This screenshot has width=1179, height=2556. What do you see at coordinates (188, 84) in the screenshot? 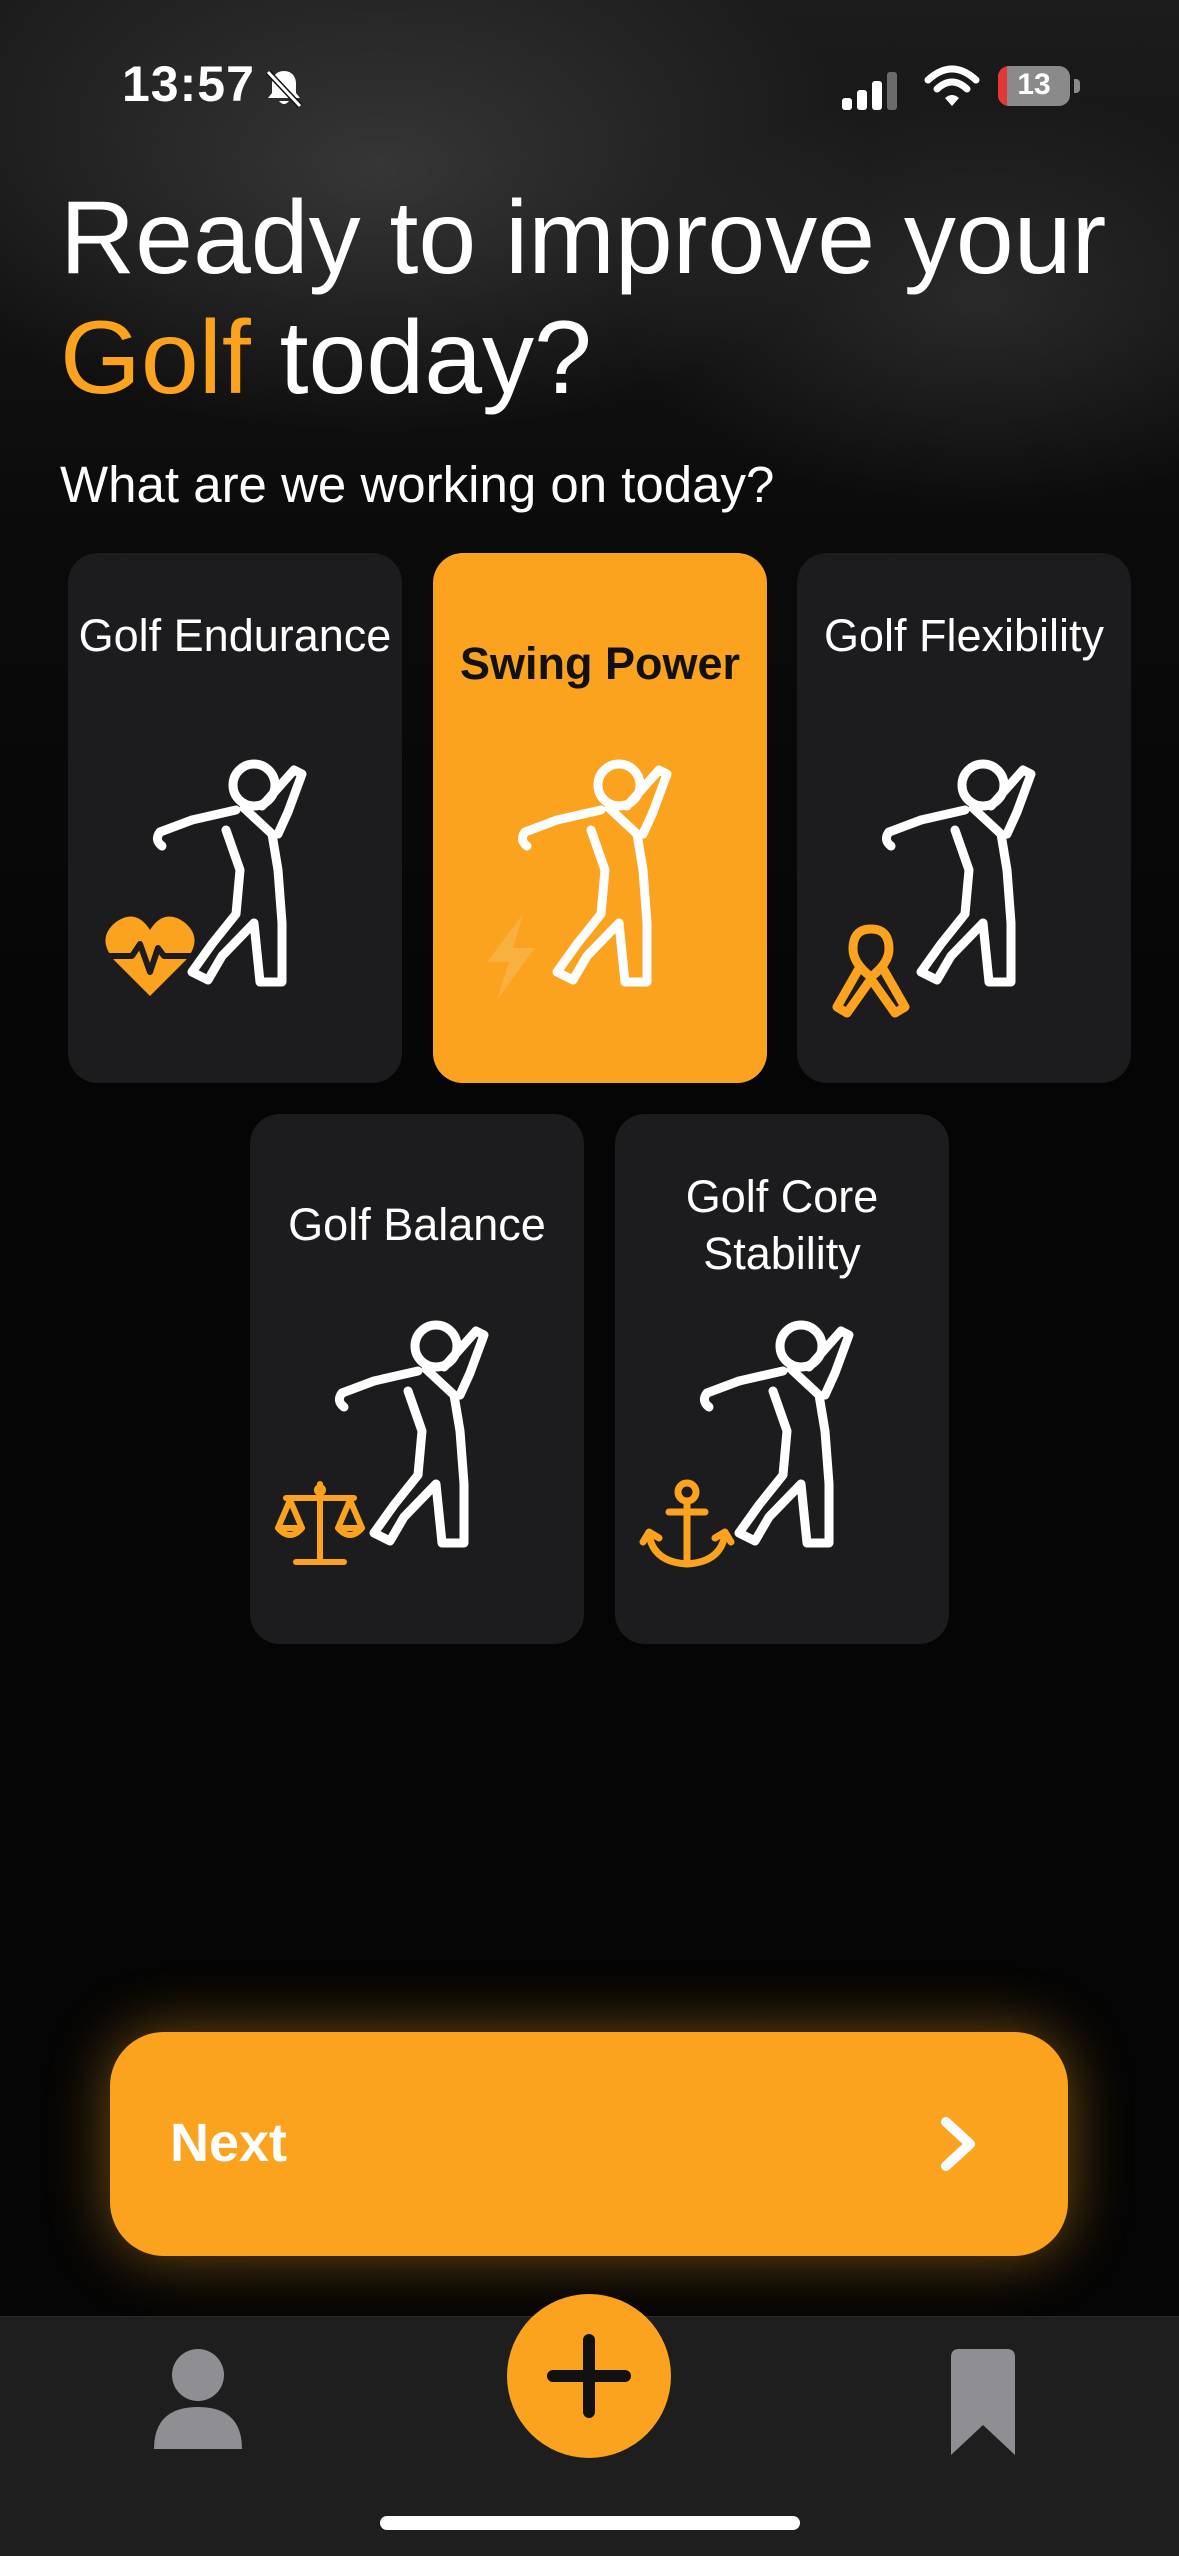
I see `status-time: 13:57` at bounding box center [188, 84].